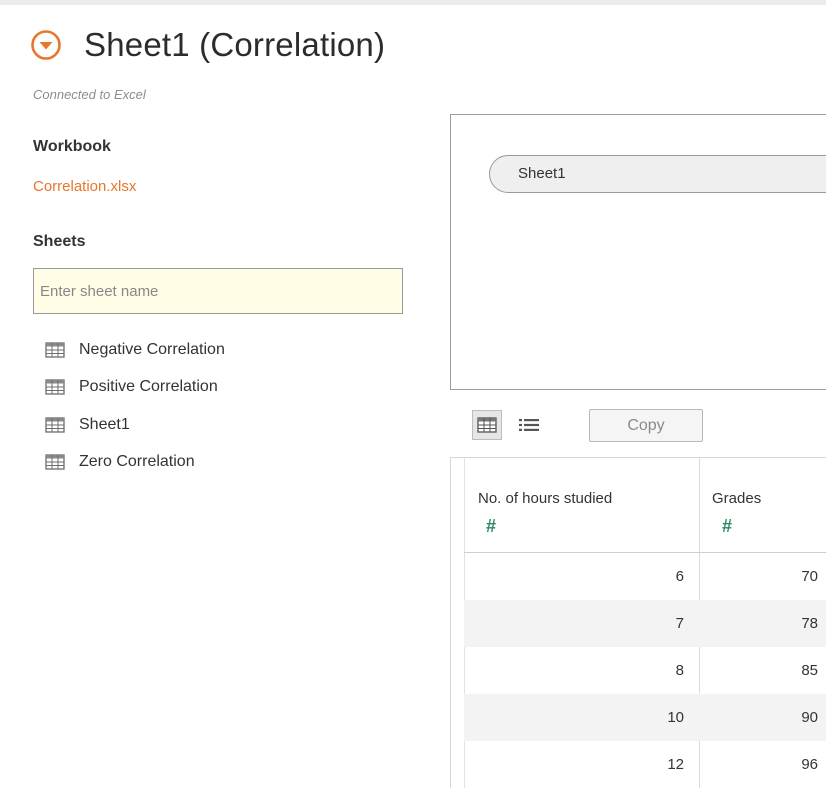  I want to click on table-row: 12 96, so click(645, 764).